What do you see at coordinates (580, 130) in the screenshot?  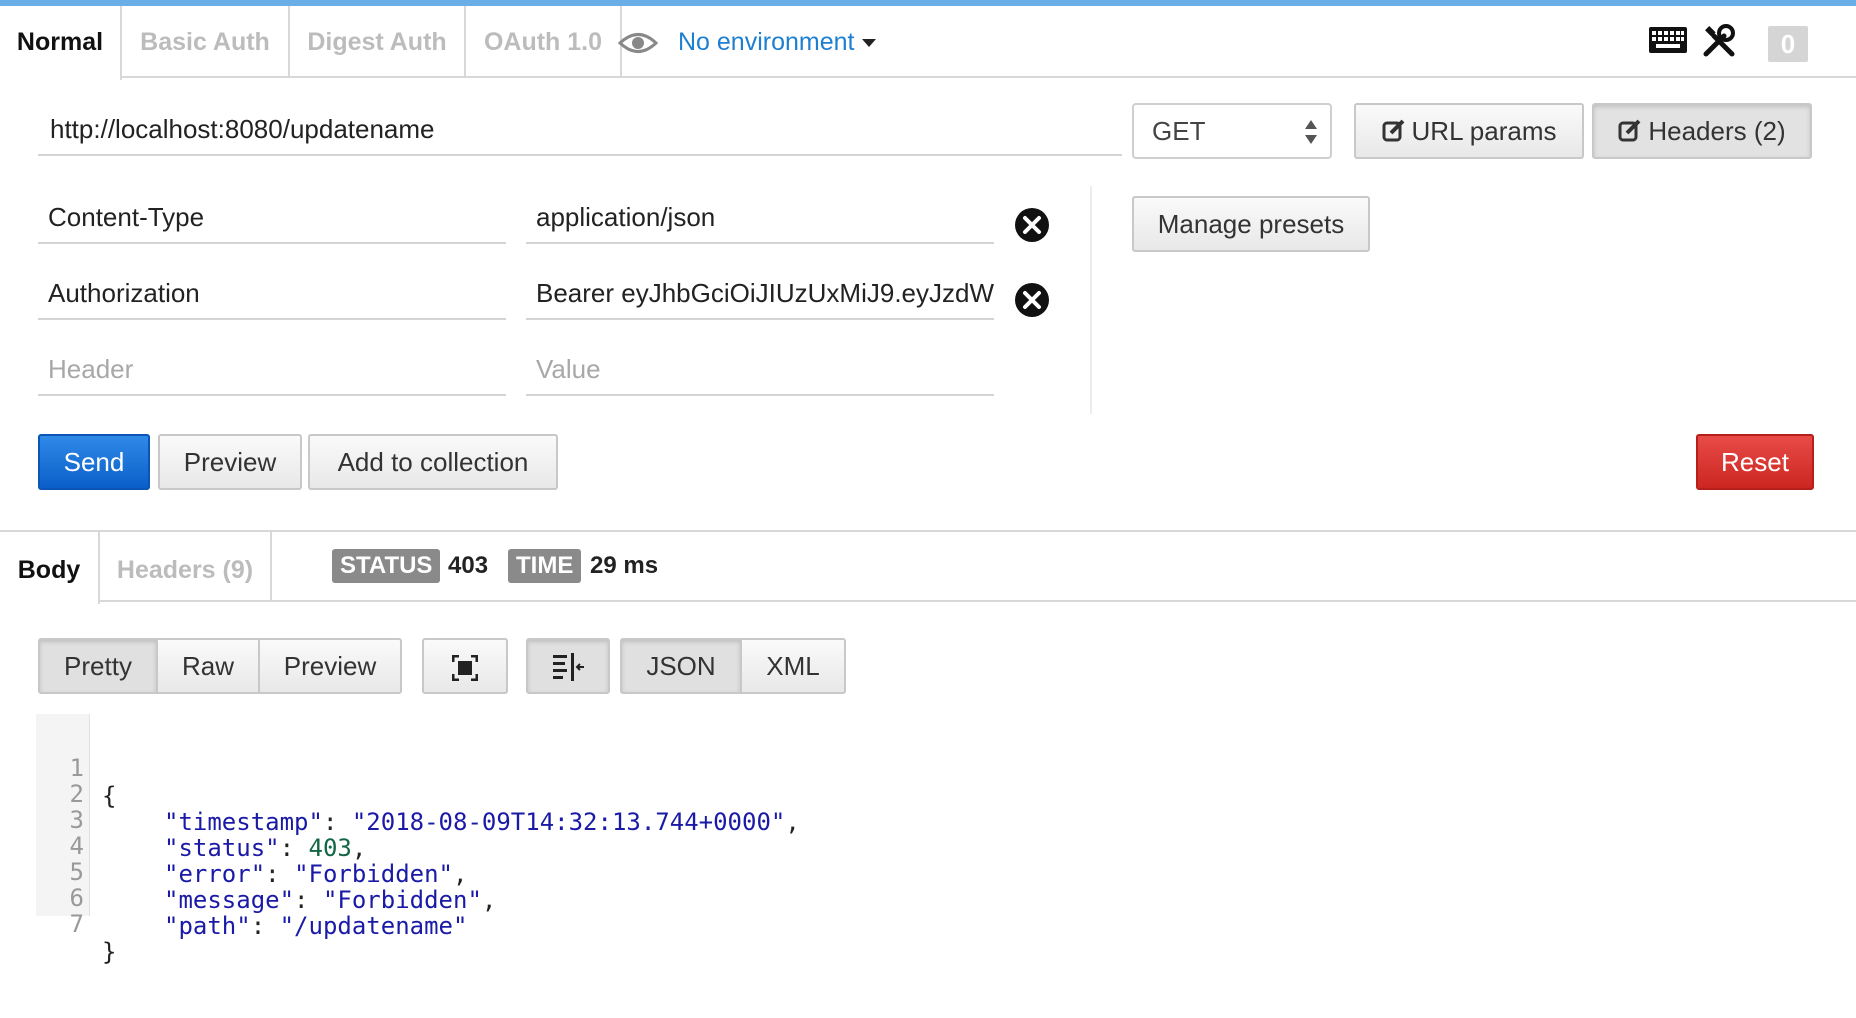 I see `url-input` at bounding box center [580, 130].